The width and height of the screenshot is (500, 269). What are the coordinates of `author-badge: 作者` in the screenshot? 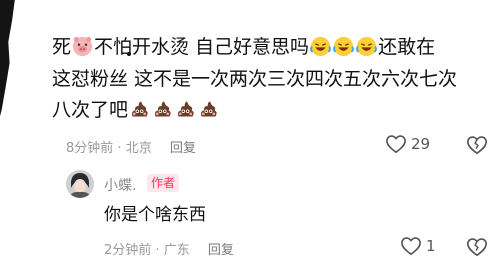 It's located at (163, 183).